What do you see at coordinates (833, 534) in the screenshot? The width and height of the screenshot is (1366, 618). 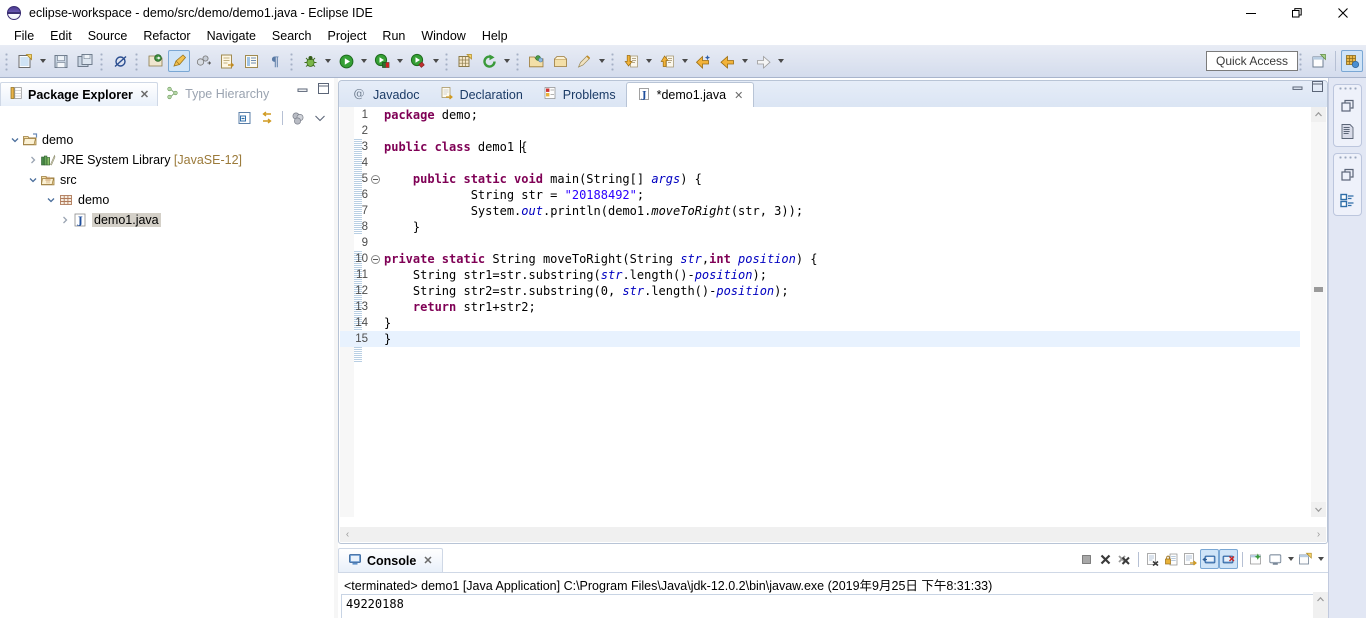 I see `editor-horizontal-scrollbar: ‹ ›` at bounding box center [833, 534].